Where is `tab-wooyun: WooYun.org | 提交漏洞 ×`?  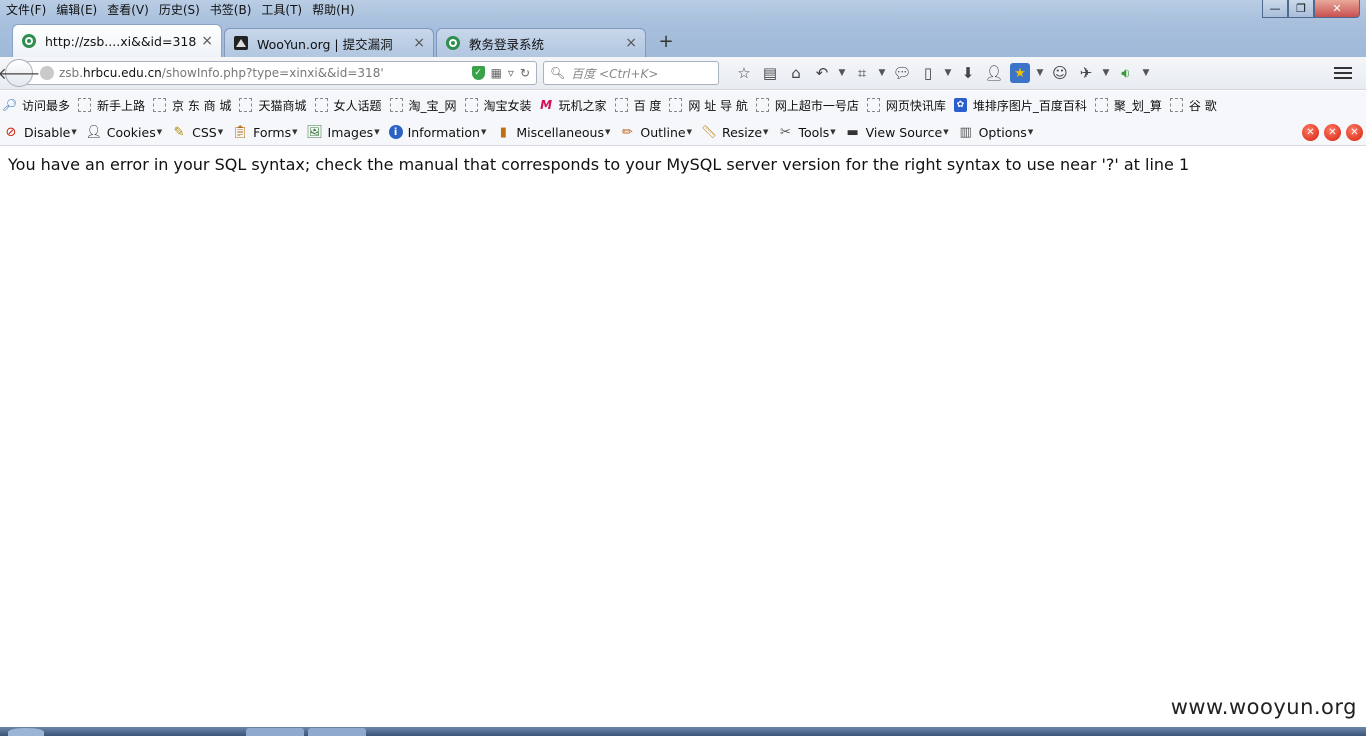
tab-wooyun: WooYun.org | 提交漏洞 × is located at coordinates (329, 42).